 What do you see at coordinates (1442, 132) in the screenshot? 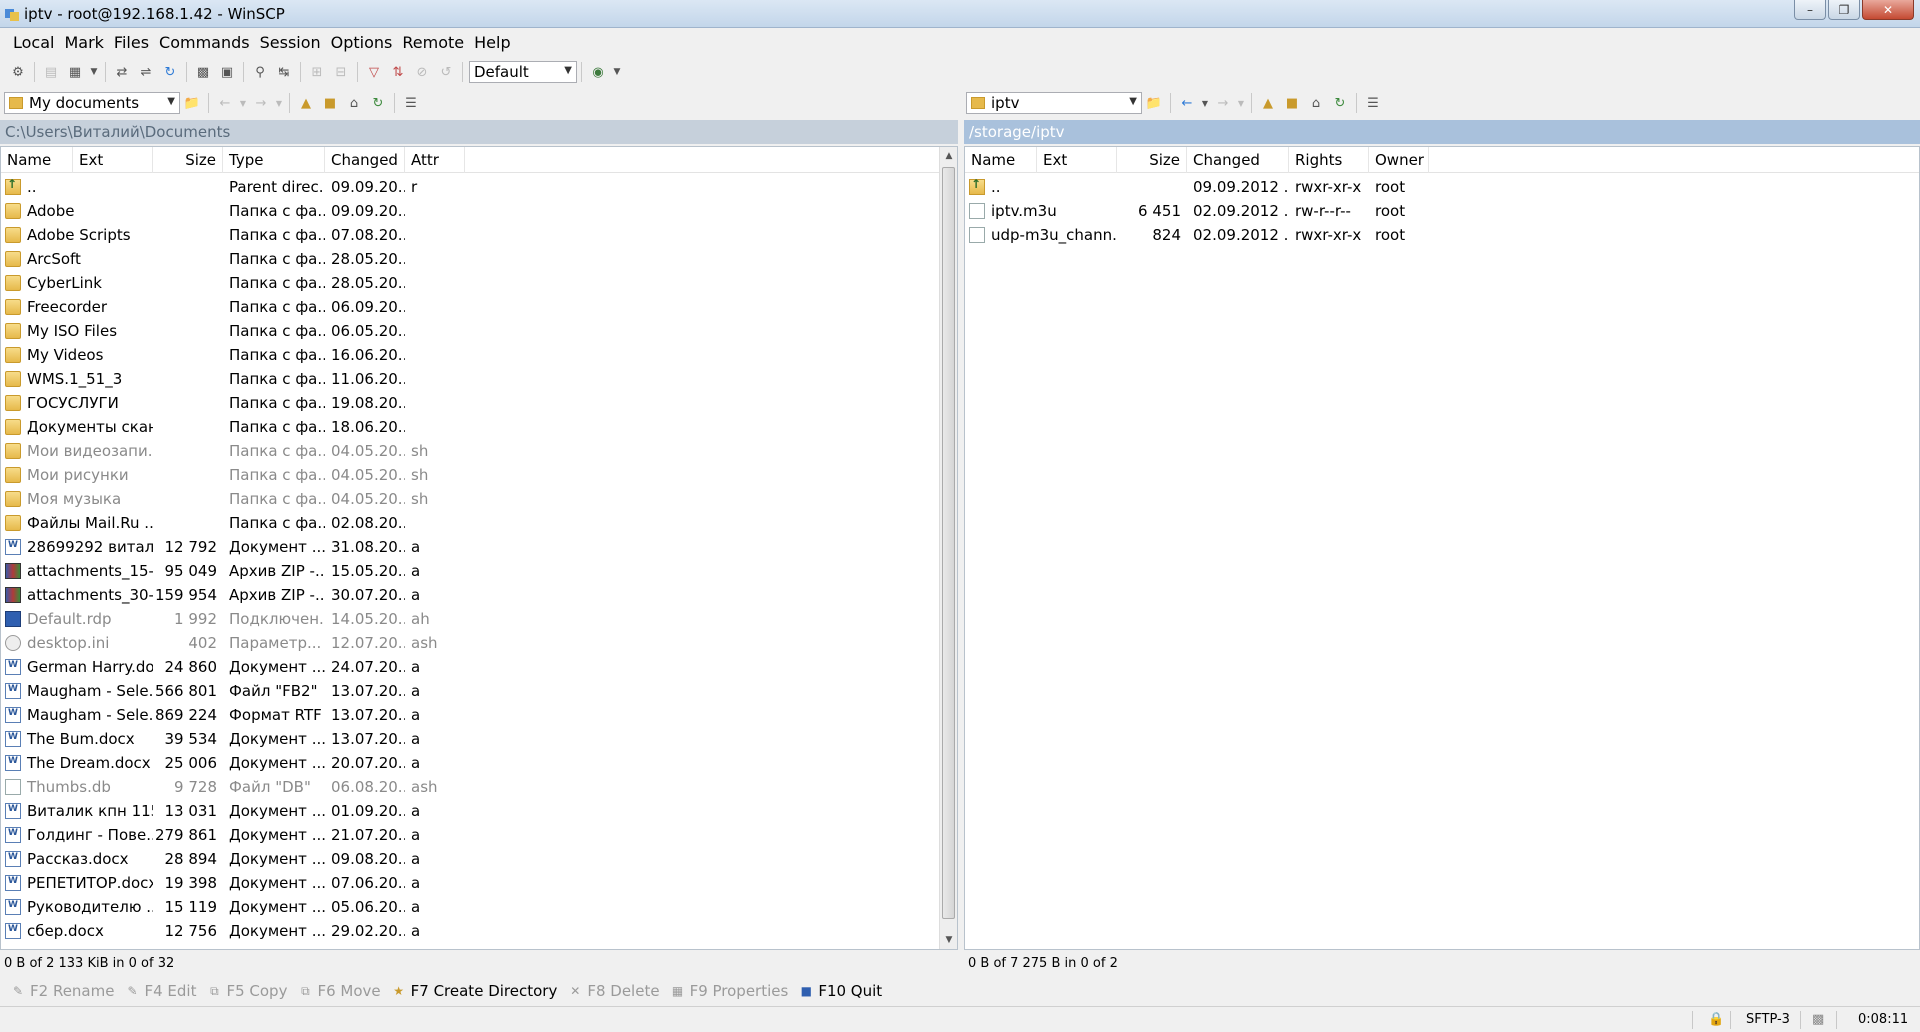
I see `remote-path-header: /storage/iptv` at bounding box center [1442, 132].